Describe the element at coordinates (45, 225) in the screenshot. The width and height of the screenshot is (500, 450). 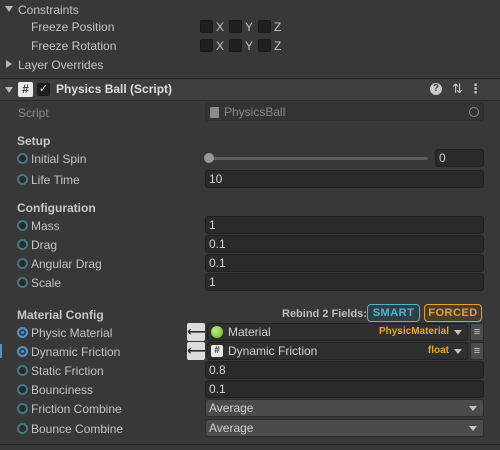
I see `mass-label: Mass` at that location.